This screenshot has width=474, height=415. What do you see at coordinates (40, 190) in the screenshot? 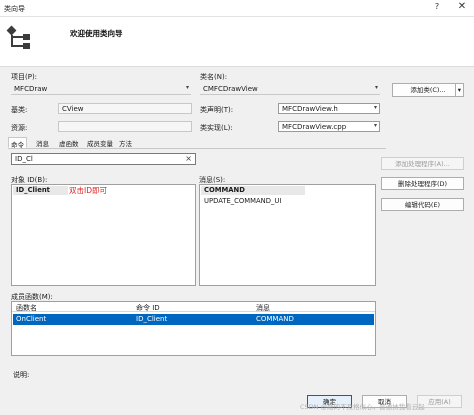
I see `list-item: ID_Client` at bounding box center [40, 190].